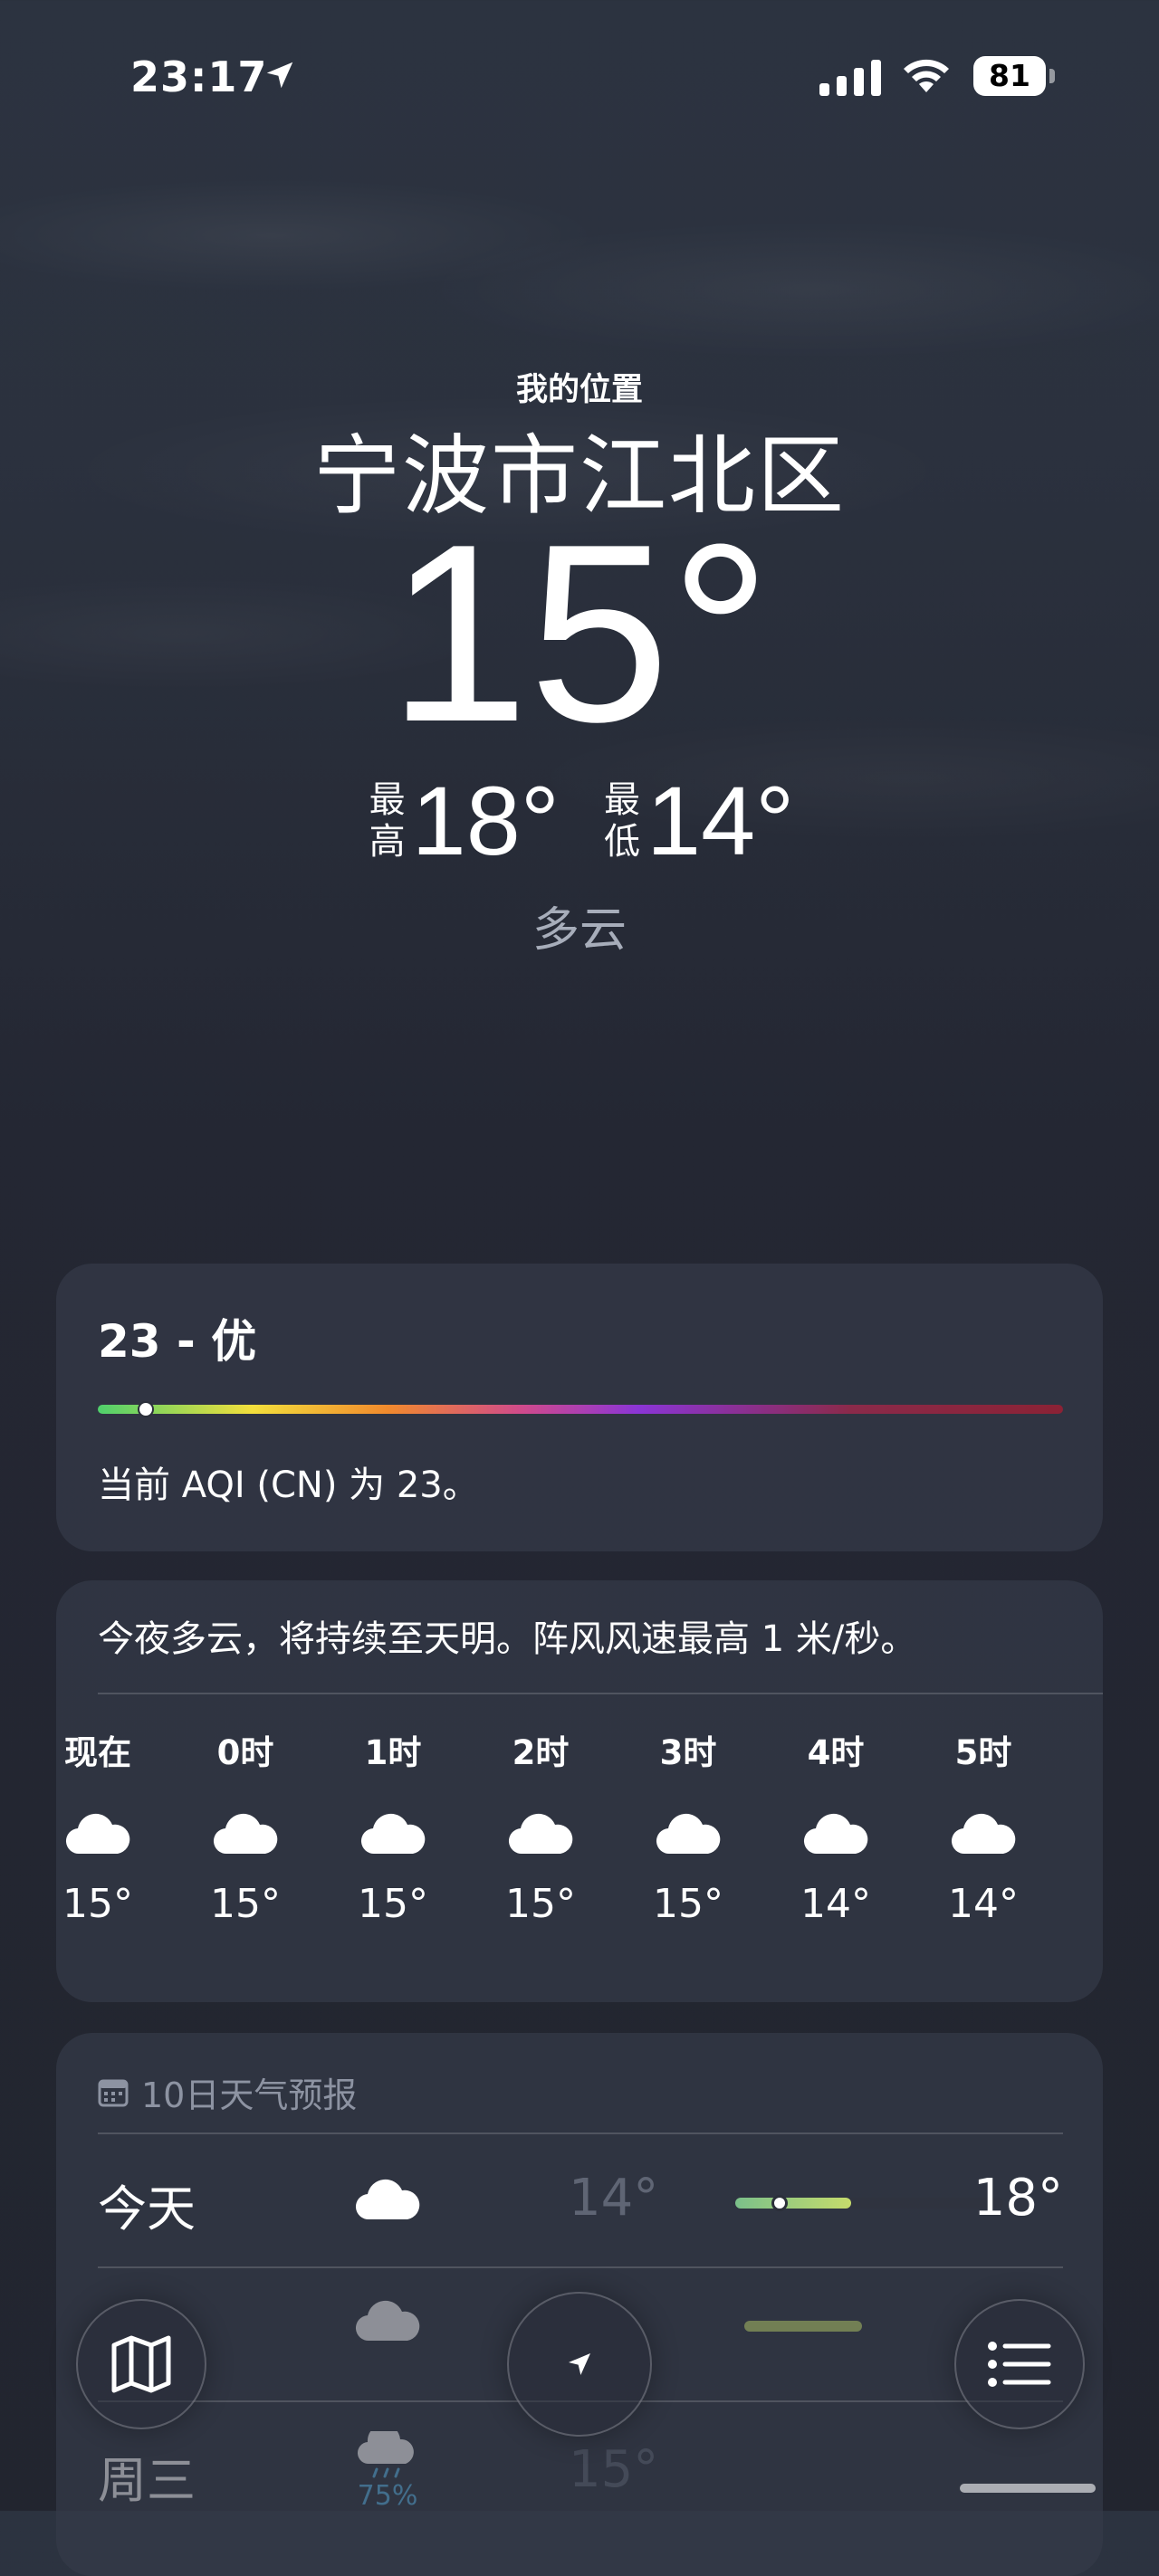 This screenshot has height=2576, width=1159. What do you see at coordinates (983, 1753) in the screenshot?
I see `hour-label: 5时` at bounding box center [983, 1753].